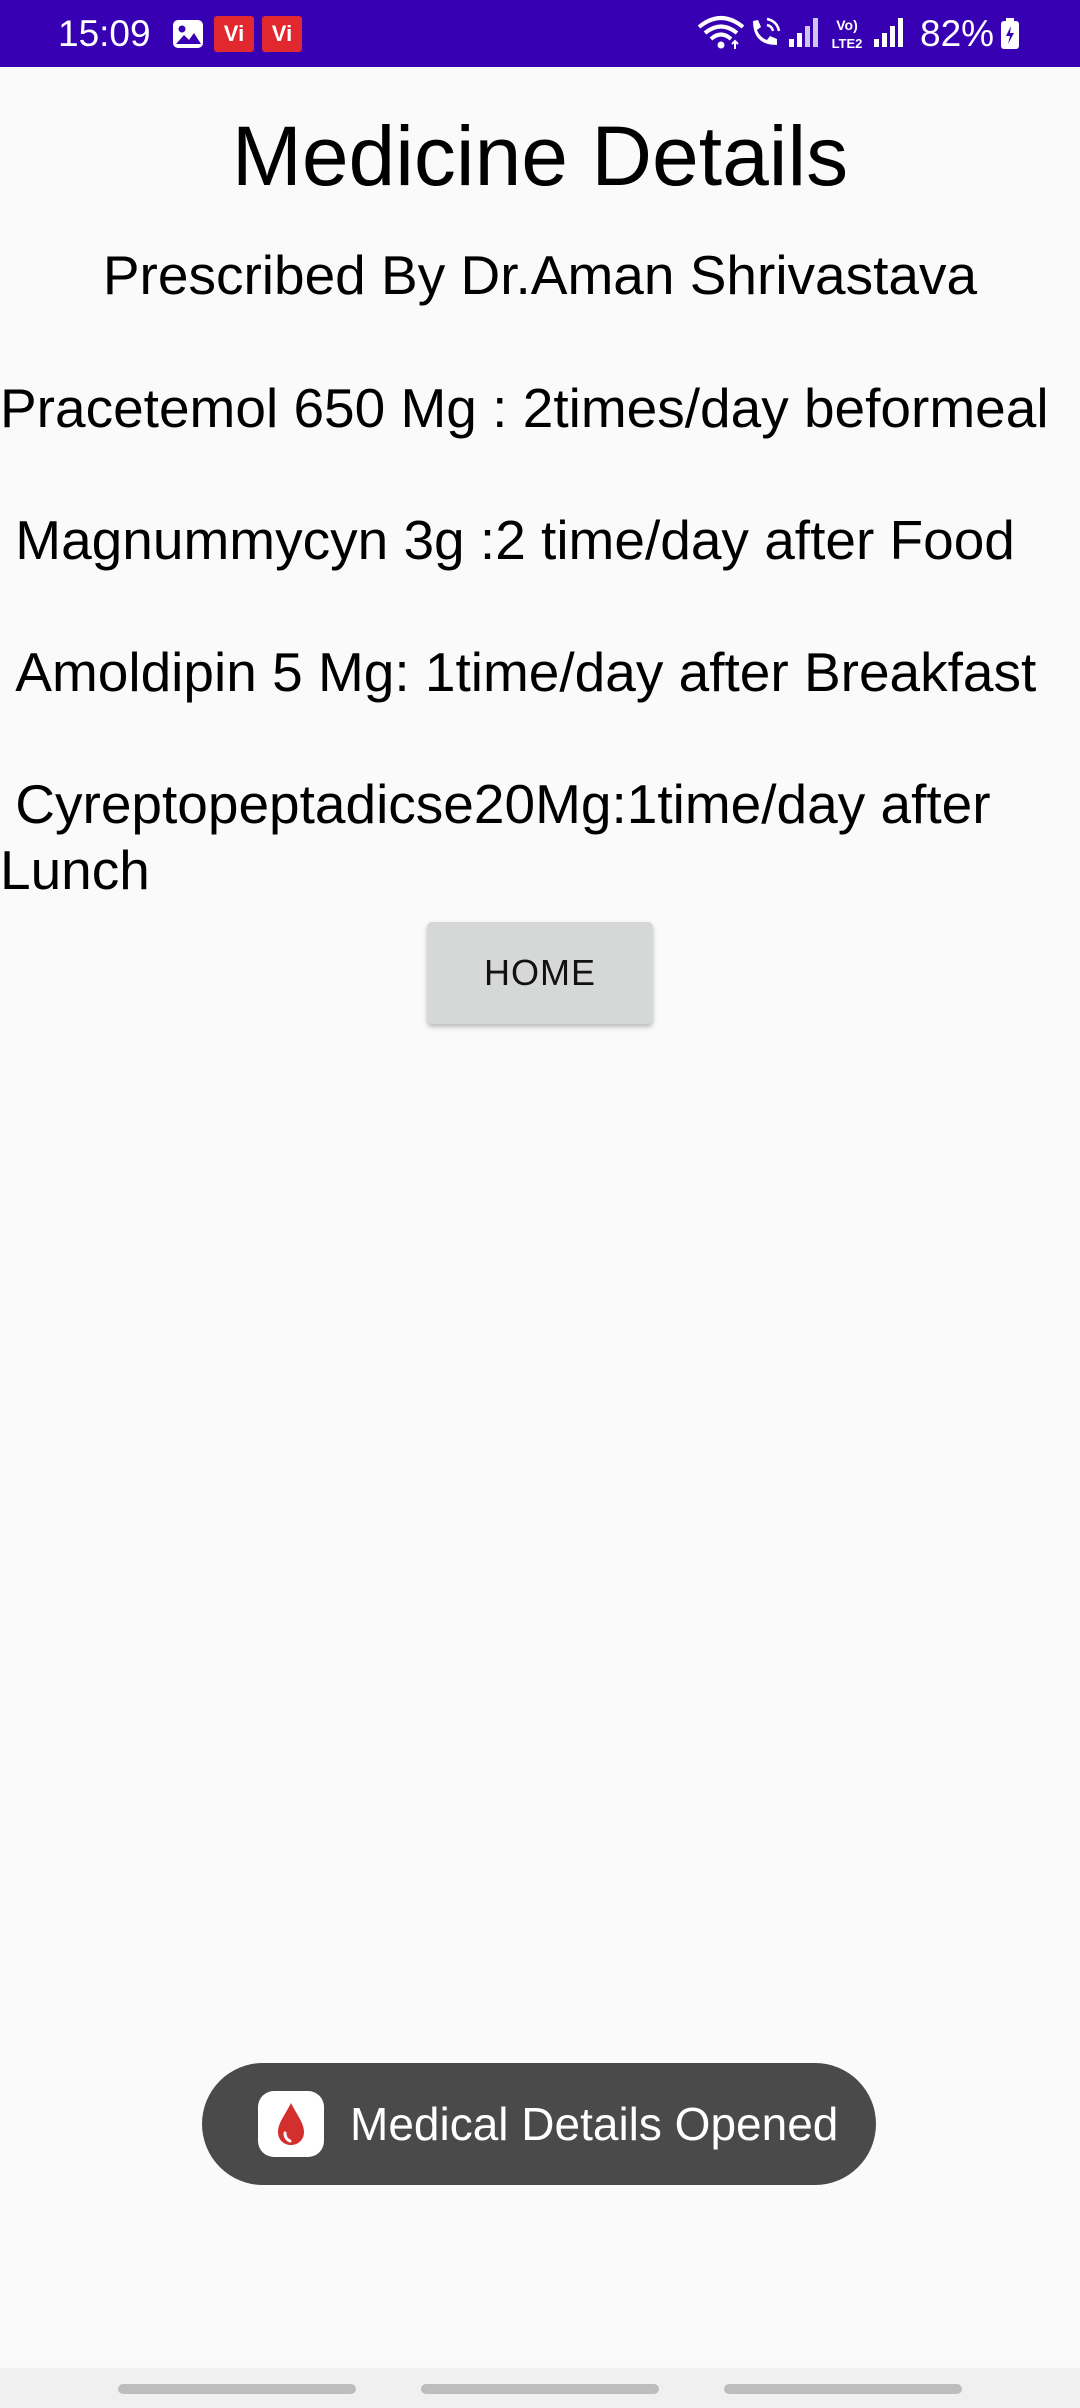  I want to click on toast-message: Medical Details Opened, so click(539, 2124).